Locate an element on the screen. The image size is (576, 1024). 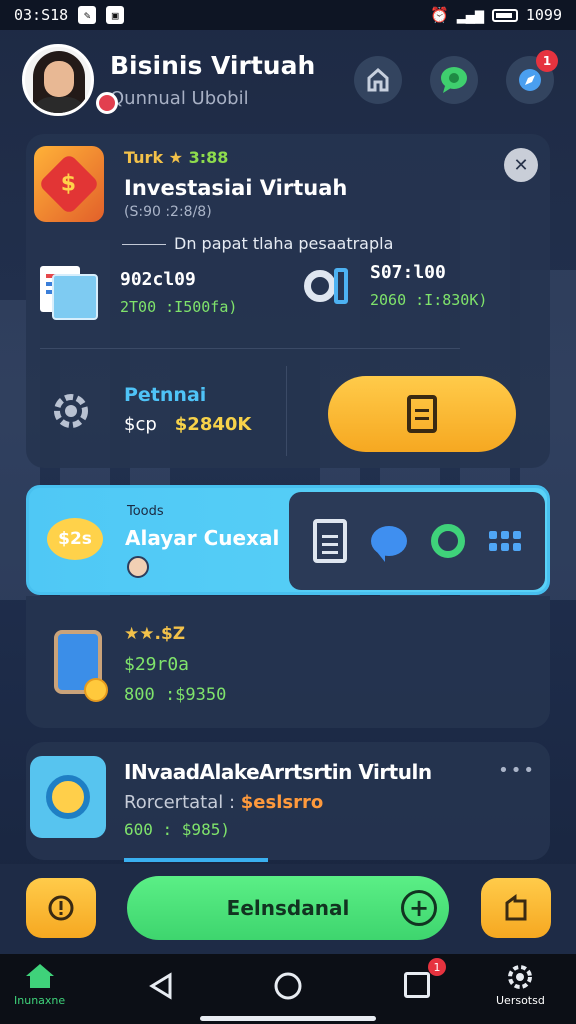
banner-small-label: Toods is located at coordinates (145, 511).